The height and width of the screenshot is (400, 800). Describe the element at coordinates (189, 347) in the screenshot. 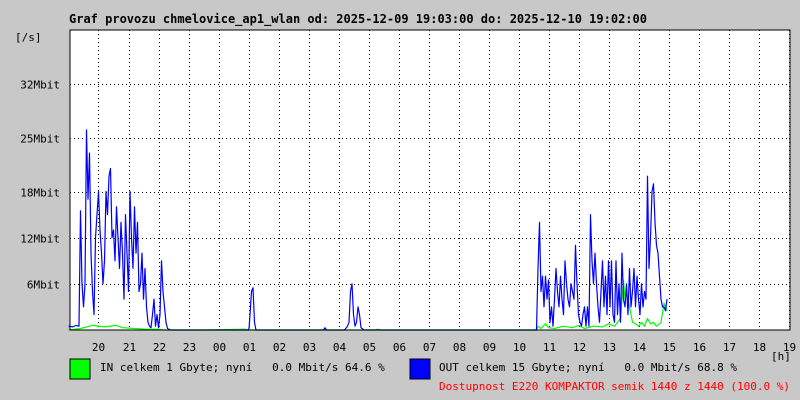

I see `x-tick-label: 23` at that location.